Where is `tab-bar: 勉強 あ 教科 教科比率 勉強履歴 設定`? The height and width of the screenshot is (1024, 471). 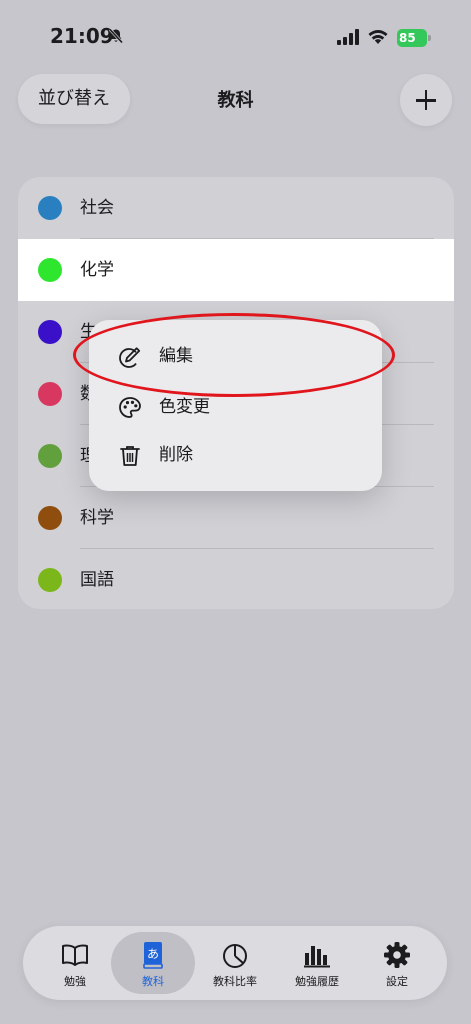 tab-bar: 勉強 あ 教科 教科比率 勉強履歴 設定 is located at coordinates (235, 963).